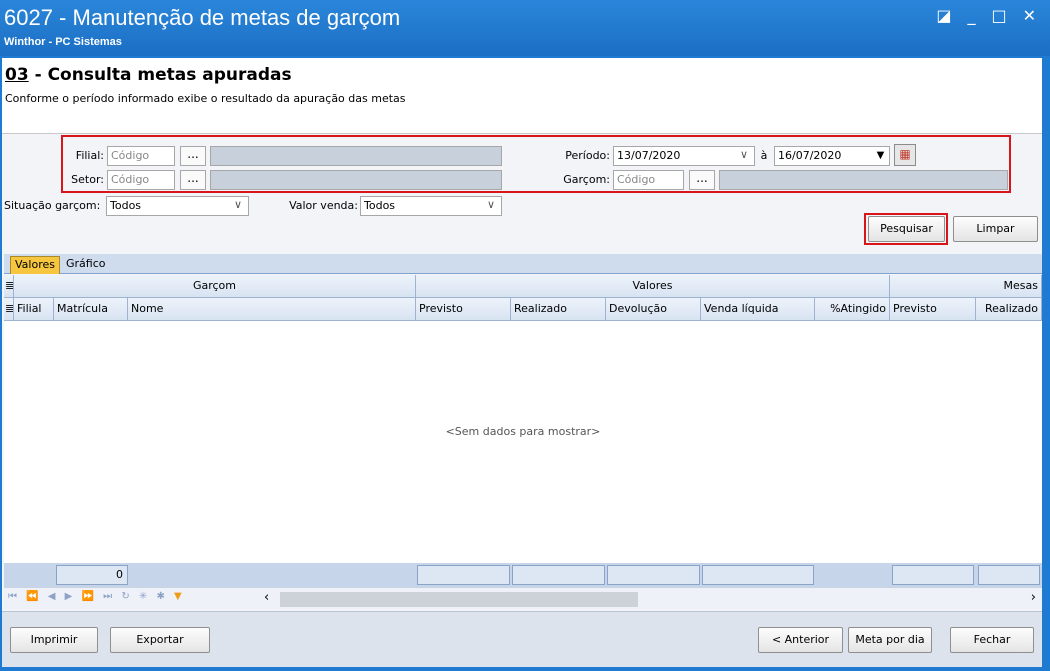 This screenshot has width=1050, height=671. I want to click on periodo-separator: à, so click(764, 155).